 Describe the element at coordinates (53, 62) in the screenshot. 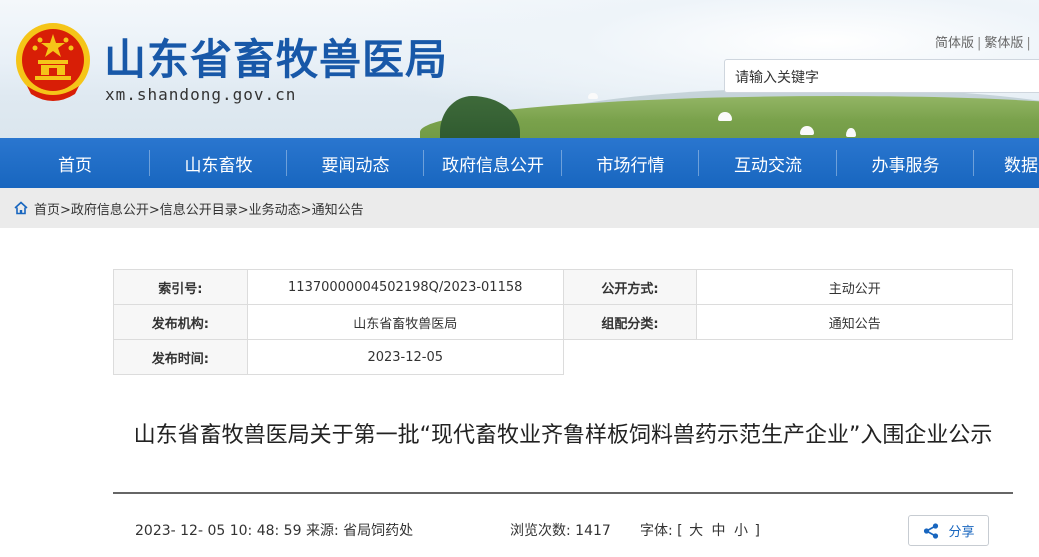

I see `national-emblem-icon` at that location.